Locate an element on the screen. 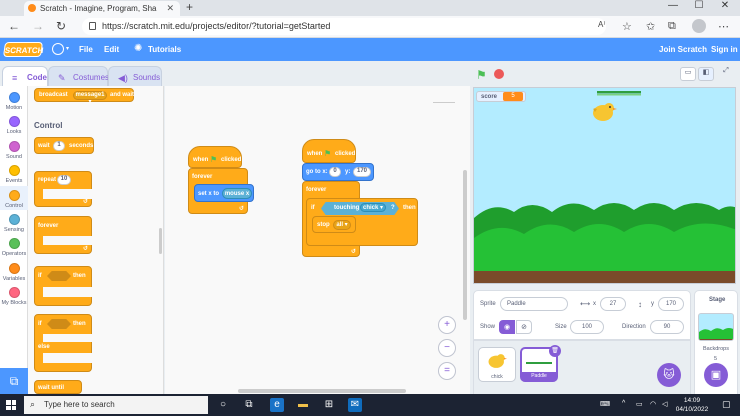  script-scrollbar-vertical is located at coordinates (465, 245).